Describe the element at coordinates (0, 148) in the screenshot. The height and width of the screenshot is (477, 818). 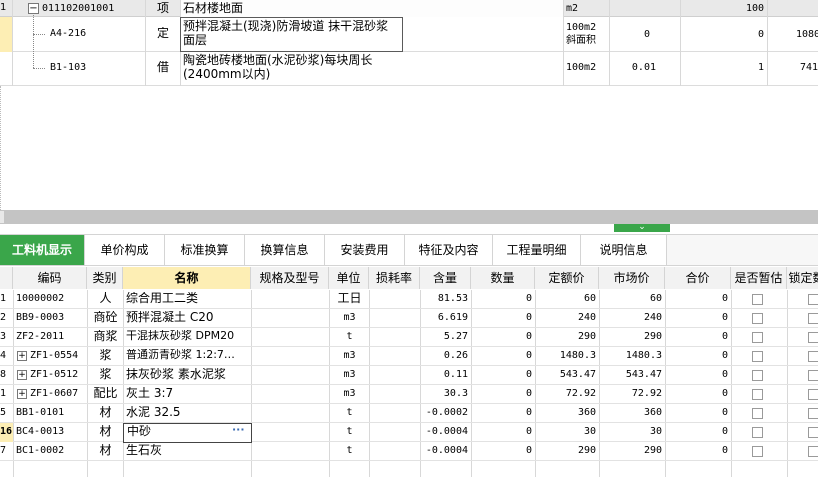
I see `left-margin-line` at that location.